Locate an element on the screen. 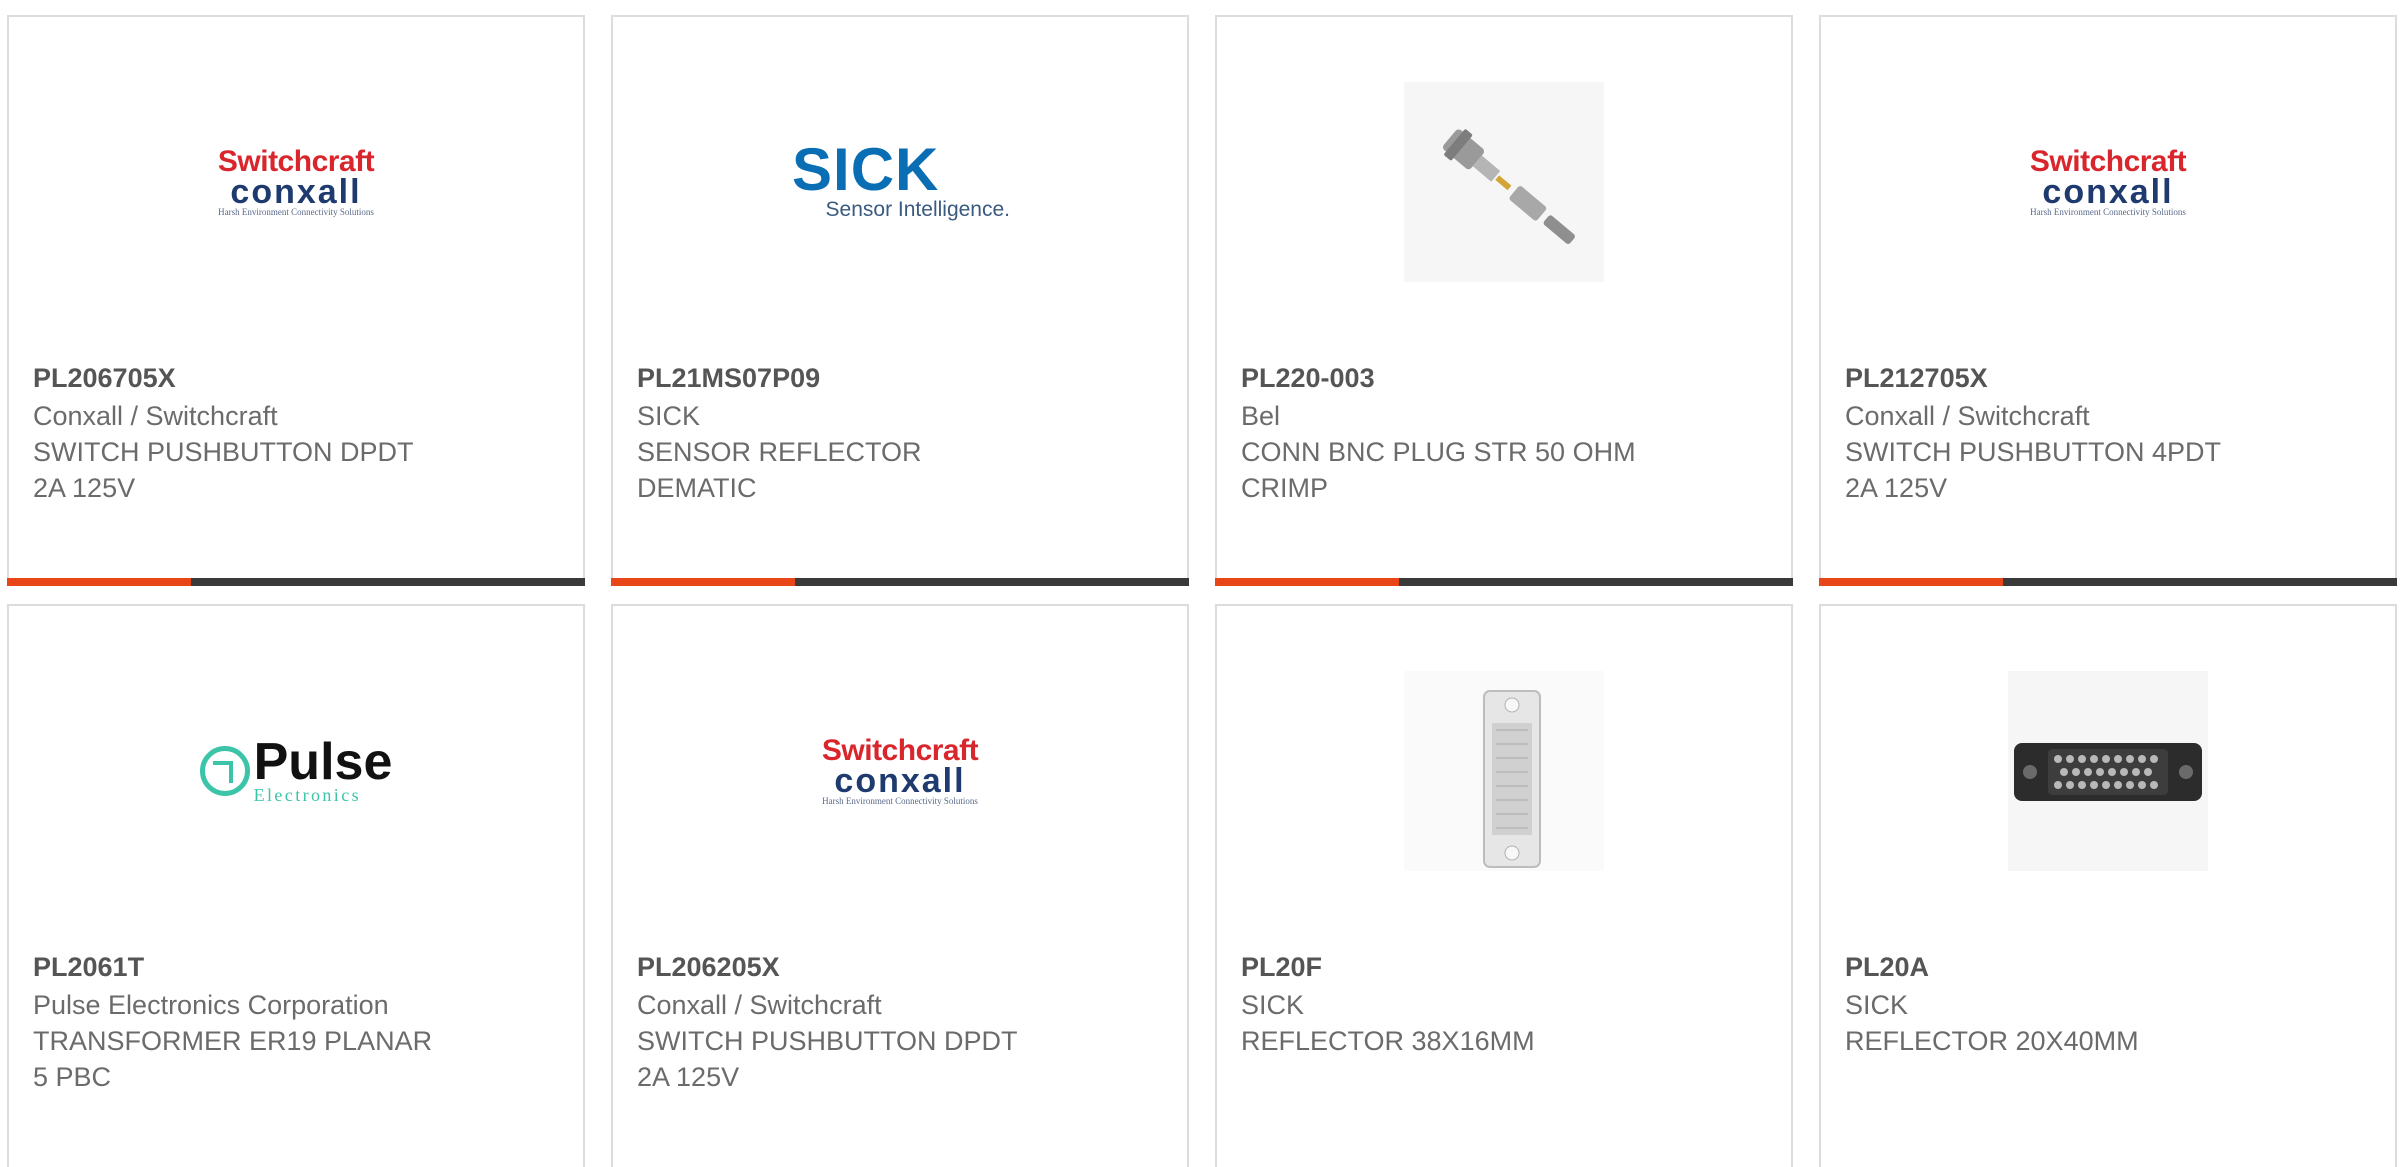  product-card: PL20F SICK REFLECTOR 38X16MM is located at coordinates (1504, 885).